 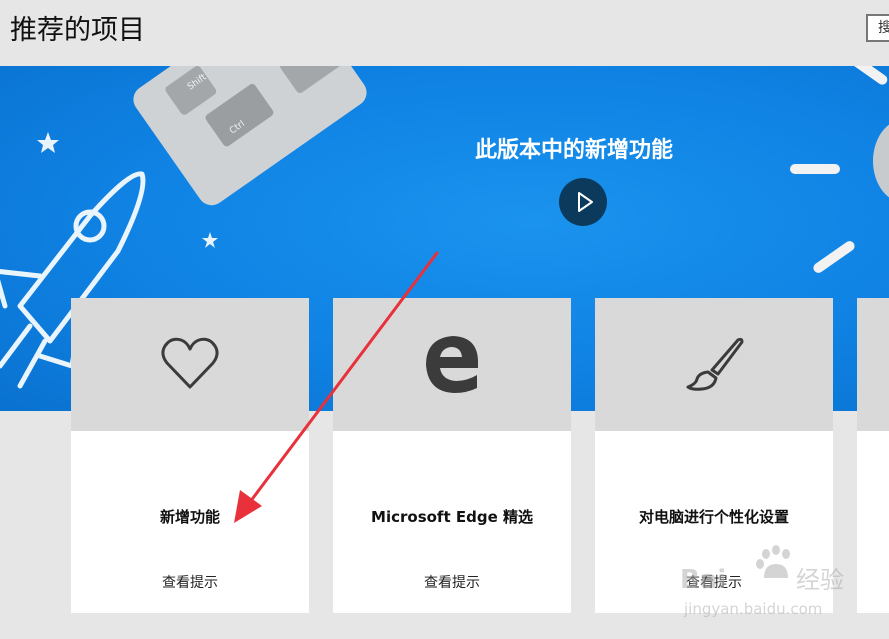 What do you see at coordinates (839, 169) in the screenshot?
I see `right-decoration` at bounding box center [839, 169].